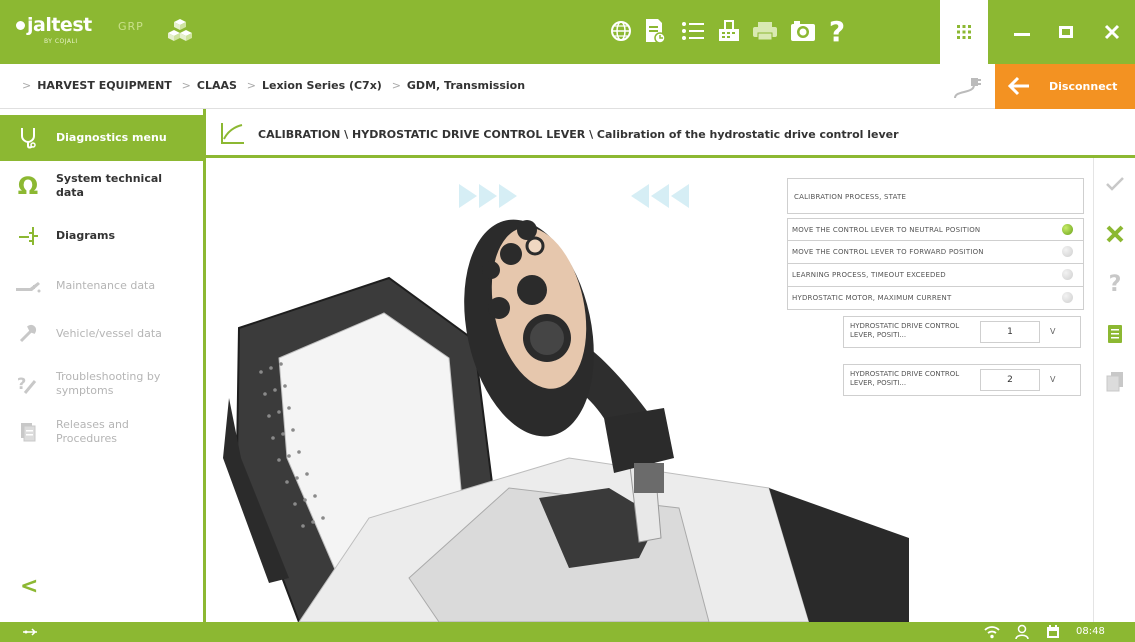 The height and width of the screenshot is (642, 1135). I want to click on document-icon, so click(1115, 334).